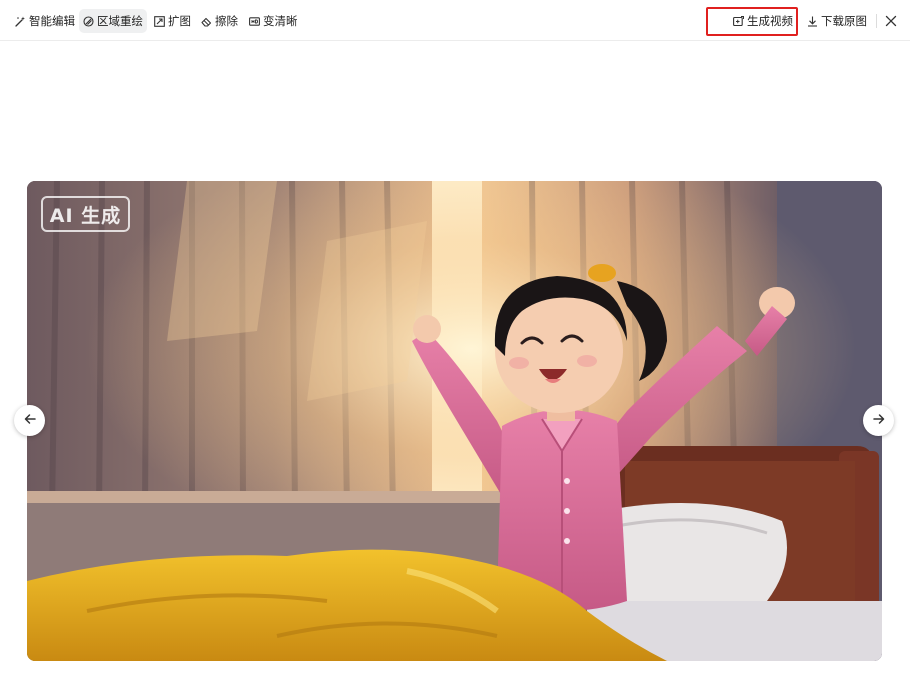 The width and height of the screenshot is (910, 694). I want to click on tool-erase: 擦除, so click(219, 21).